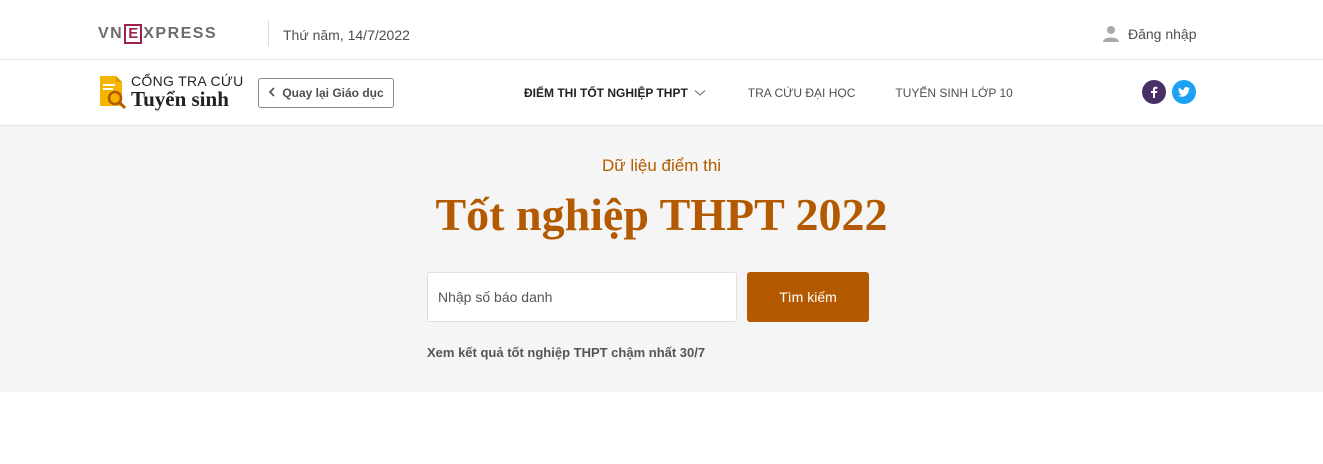  I want to click on user-icon, so click(1111, 34).